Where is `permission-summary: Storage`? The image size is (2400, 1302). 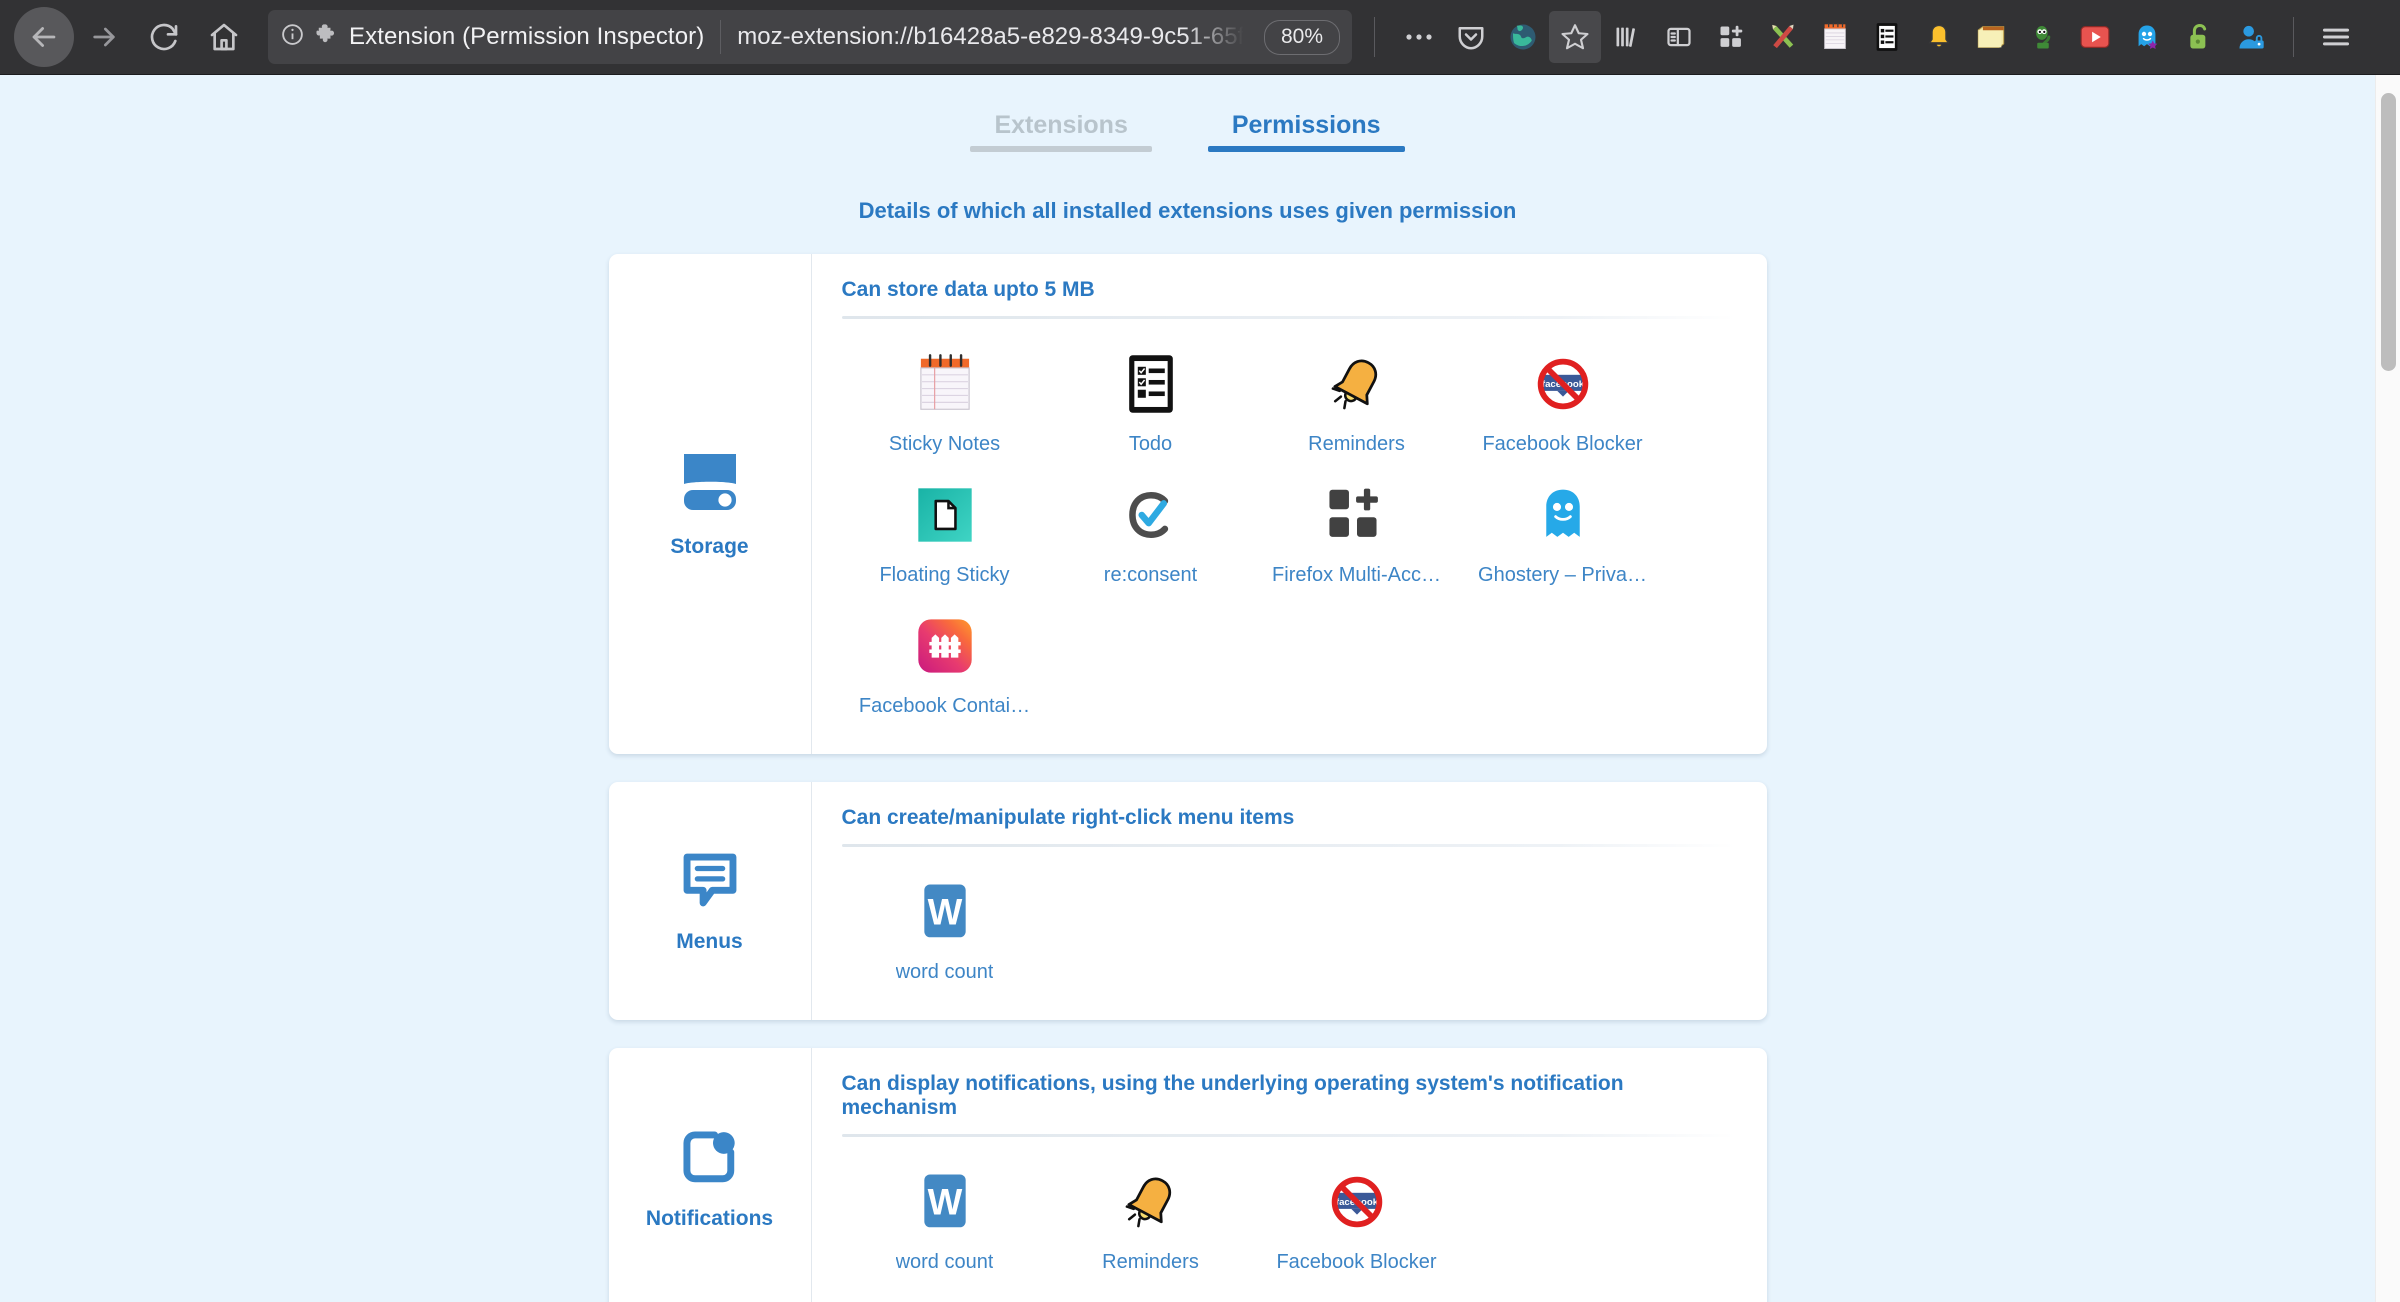
permission-summary: Storage is located at coordinates (710, 504).